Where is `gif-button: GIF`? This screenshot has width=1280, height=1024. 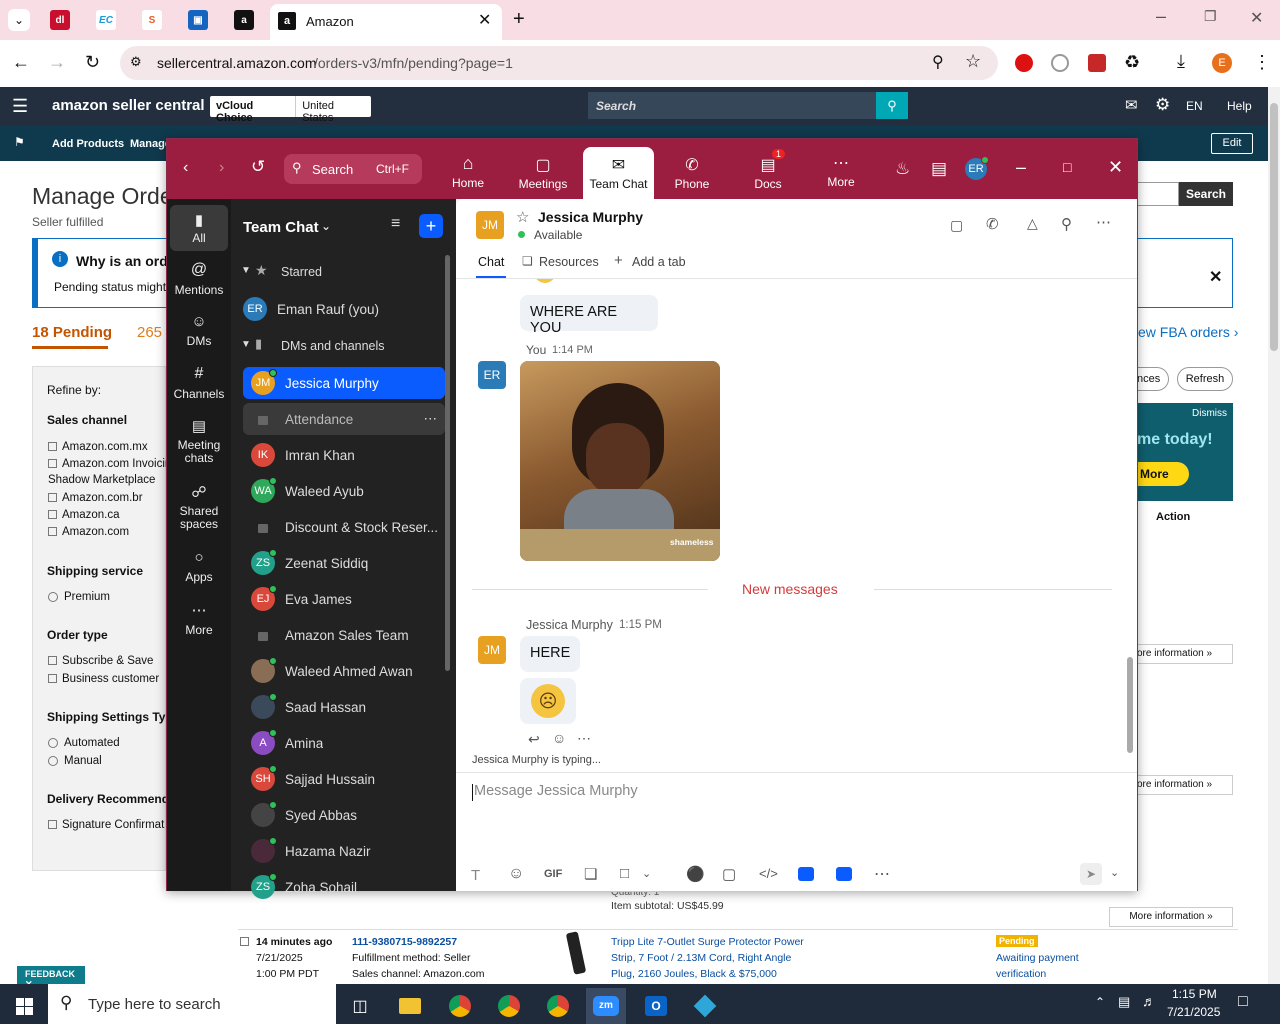
gif-button: GIF is located at coordinates (553, 874).